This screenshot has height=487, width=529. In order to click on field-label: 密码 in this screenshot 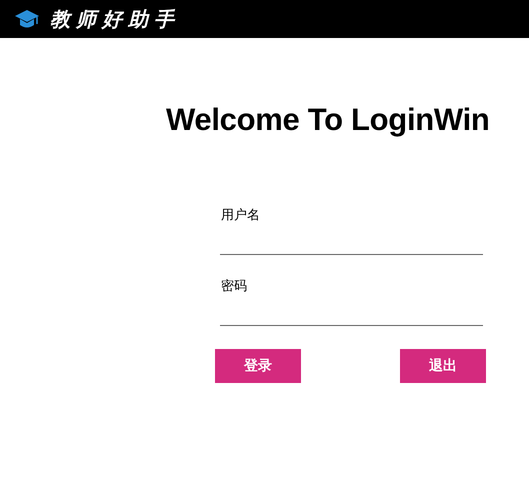, I will do `click(234, 286)`.